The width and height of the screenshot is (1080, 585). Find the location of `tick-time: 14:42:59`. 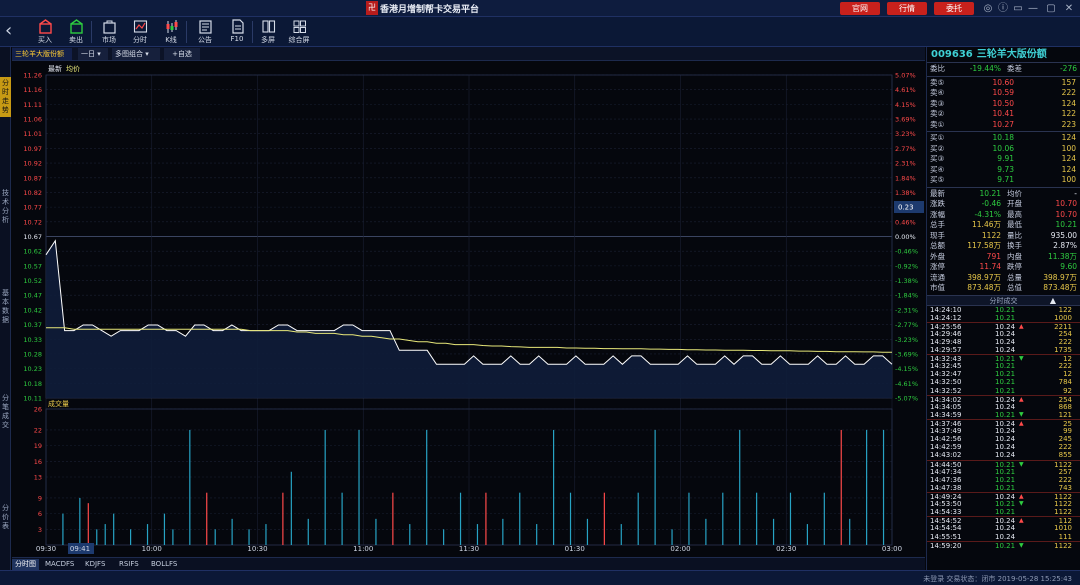

tick-time: 14:42:59 is located at coordinates (946, 447).